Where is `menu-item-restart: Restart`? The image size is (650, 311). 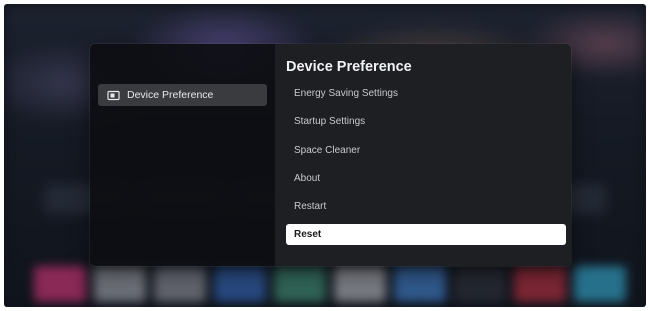 menu-item-restart: Restart is located at coordinates (426, 206).